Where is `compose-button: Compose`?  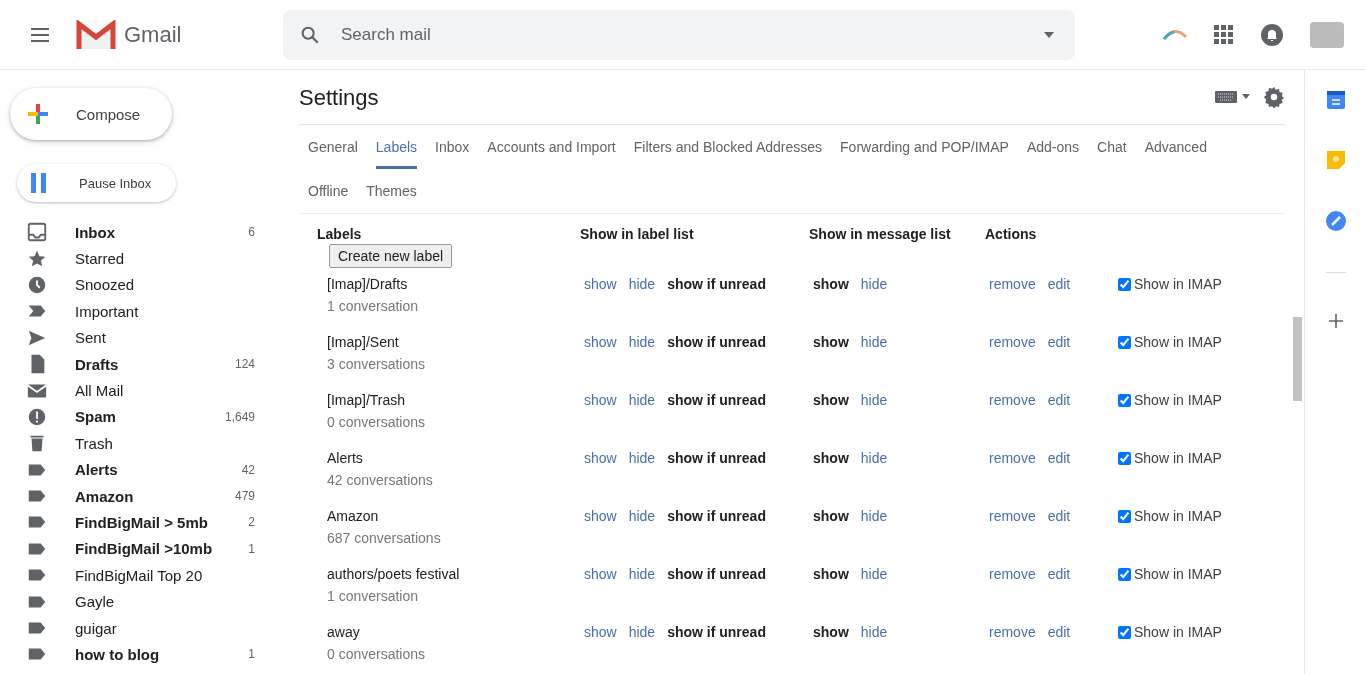
compose-button: Compose is located at coordinates (91, 114).